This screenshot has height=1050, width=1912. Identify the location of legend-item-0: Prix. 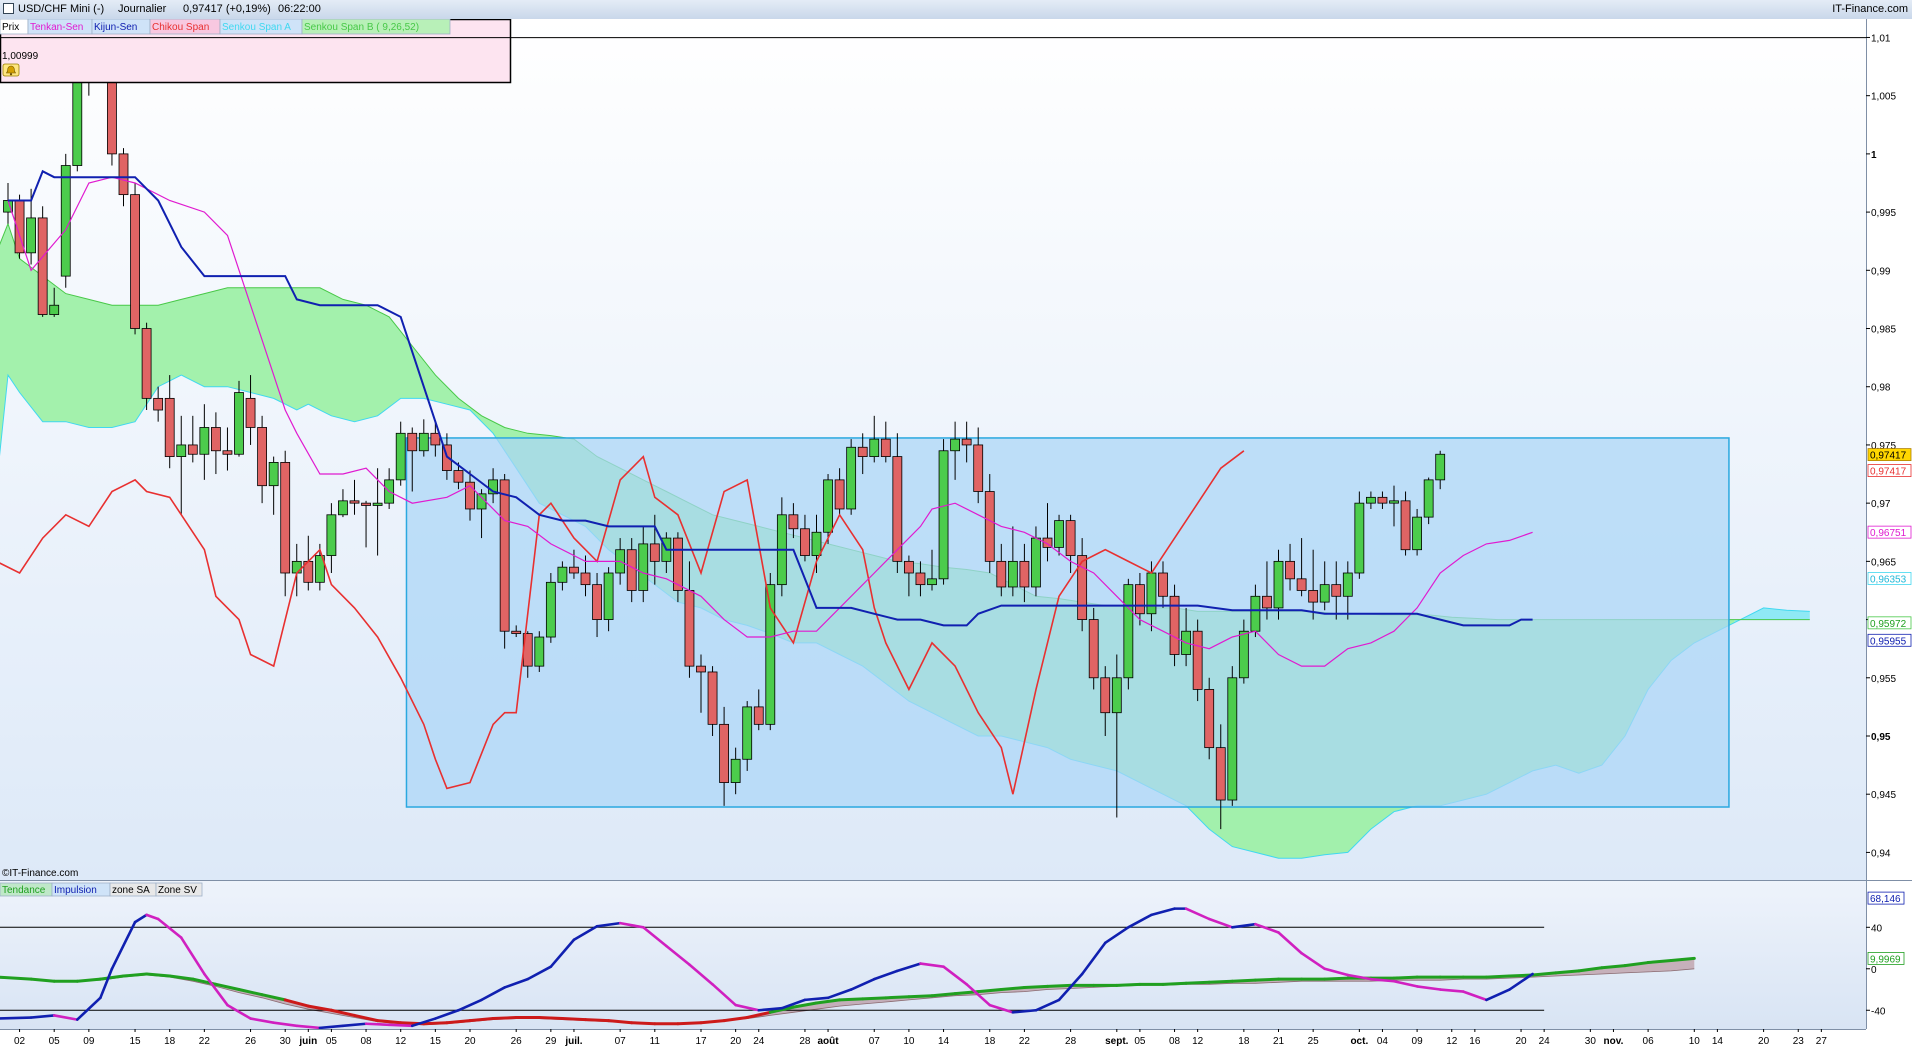
(14, 27).